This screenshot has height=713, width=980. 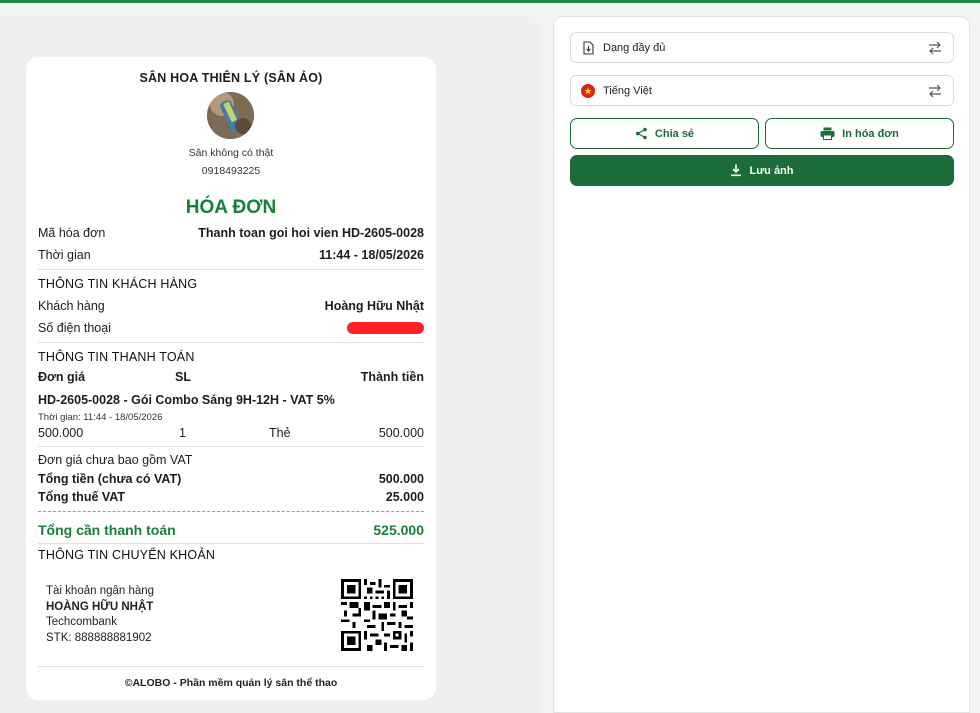 What do you see at coordinates (771, 170) in the screenshot?
I see `save-label: Lưu ảnh` at bounding box center [771, 170].